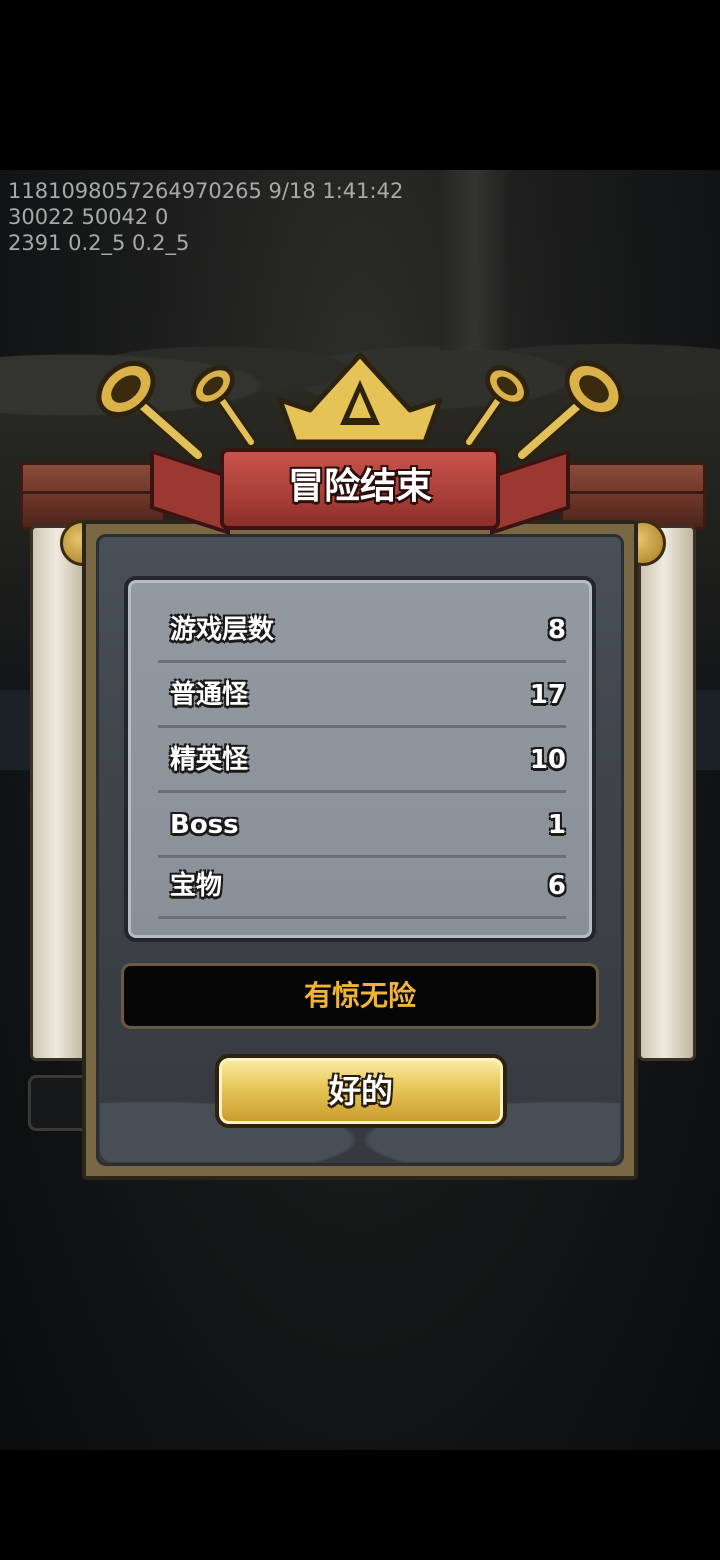 This screenshot has height=1560, width=720. Describe the element at coordinates (361, 1091) in the screenshot. I see `ok-button: 好的` at that location.